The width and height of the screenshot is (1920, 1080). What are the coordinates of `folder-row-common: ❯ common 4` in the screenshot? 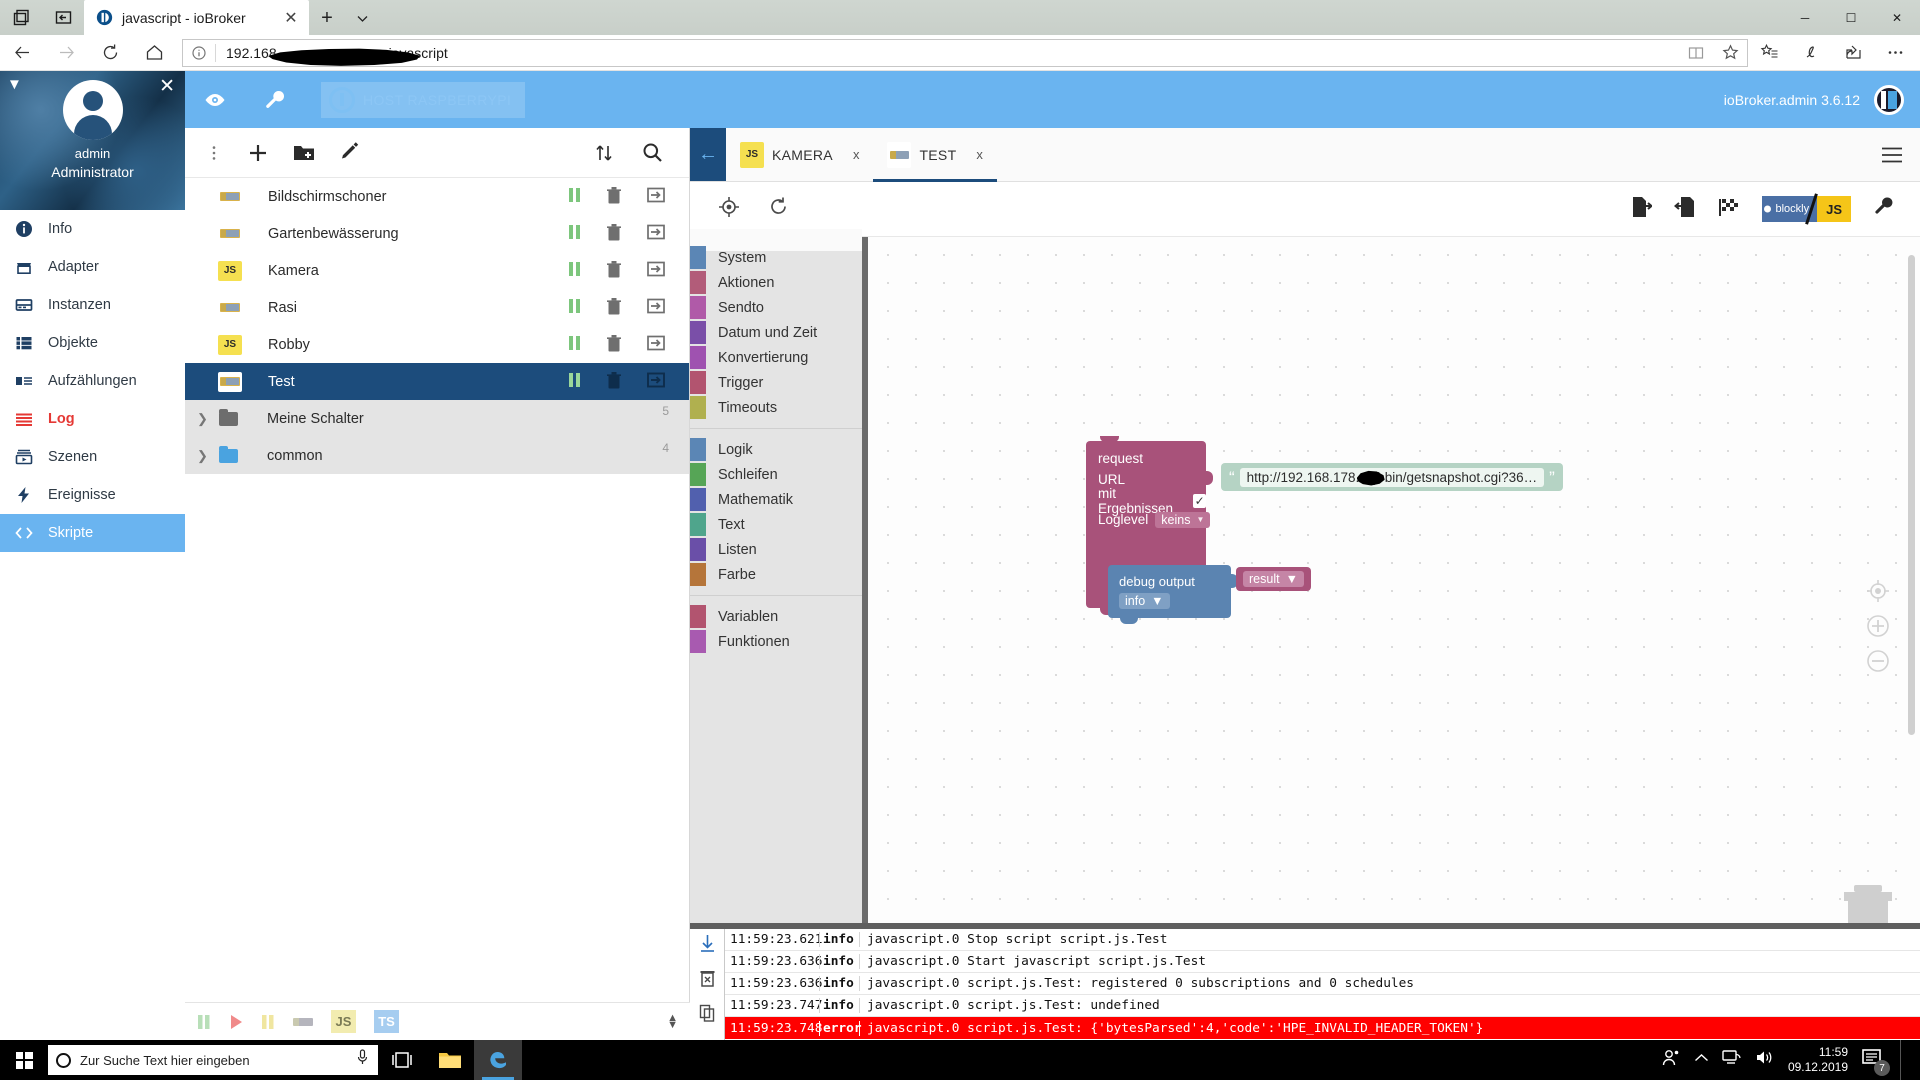 It's located at (437, 455).